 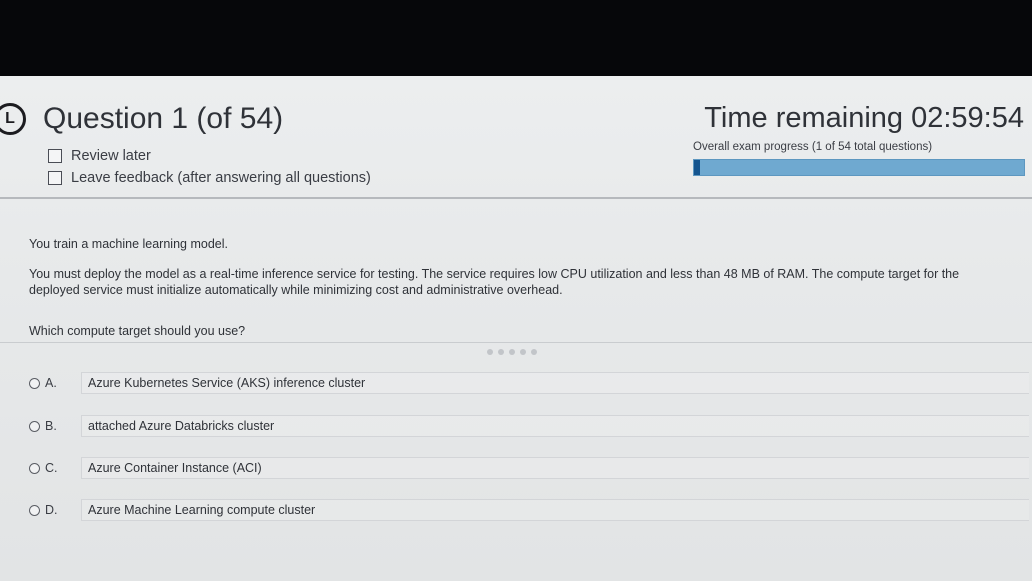 I want to click on prompt-divider, so click(x=516, y=342).